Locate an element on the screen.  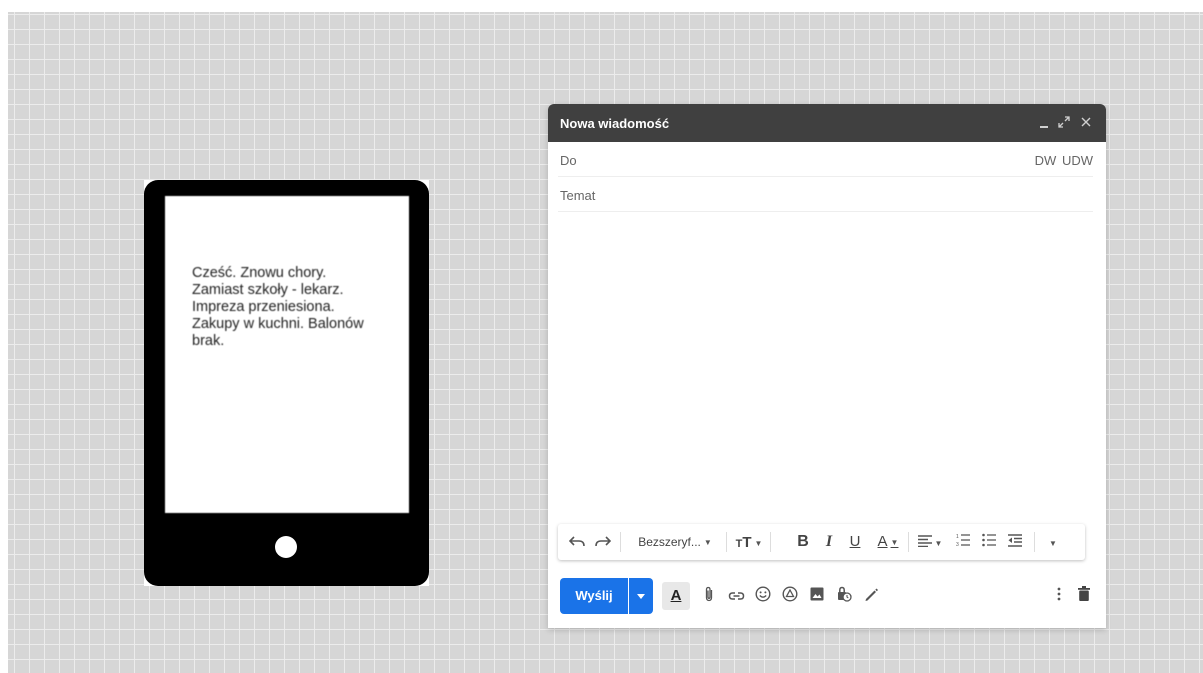
align-icon: ▼ is located at coordinates (930, 542).